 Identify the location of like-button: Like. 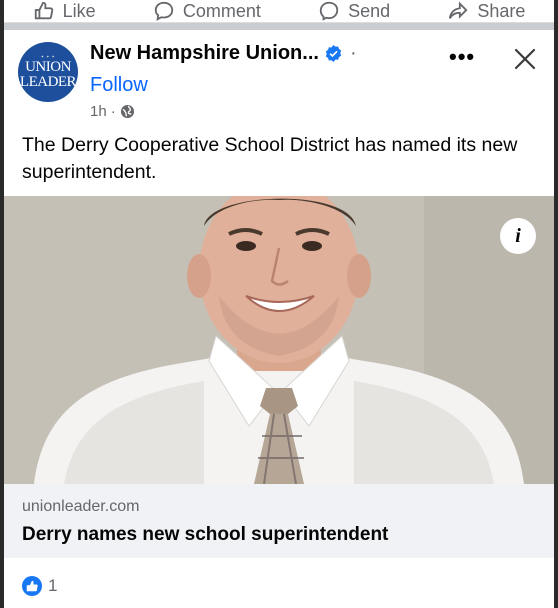
(64, 11).